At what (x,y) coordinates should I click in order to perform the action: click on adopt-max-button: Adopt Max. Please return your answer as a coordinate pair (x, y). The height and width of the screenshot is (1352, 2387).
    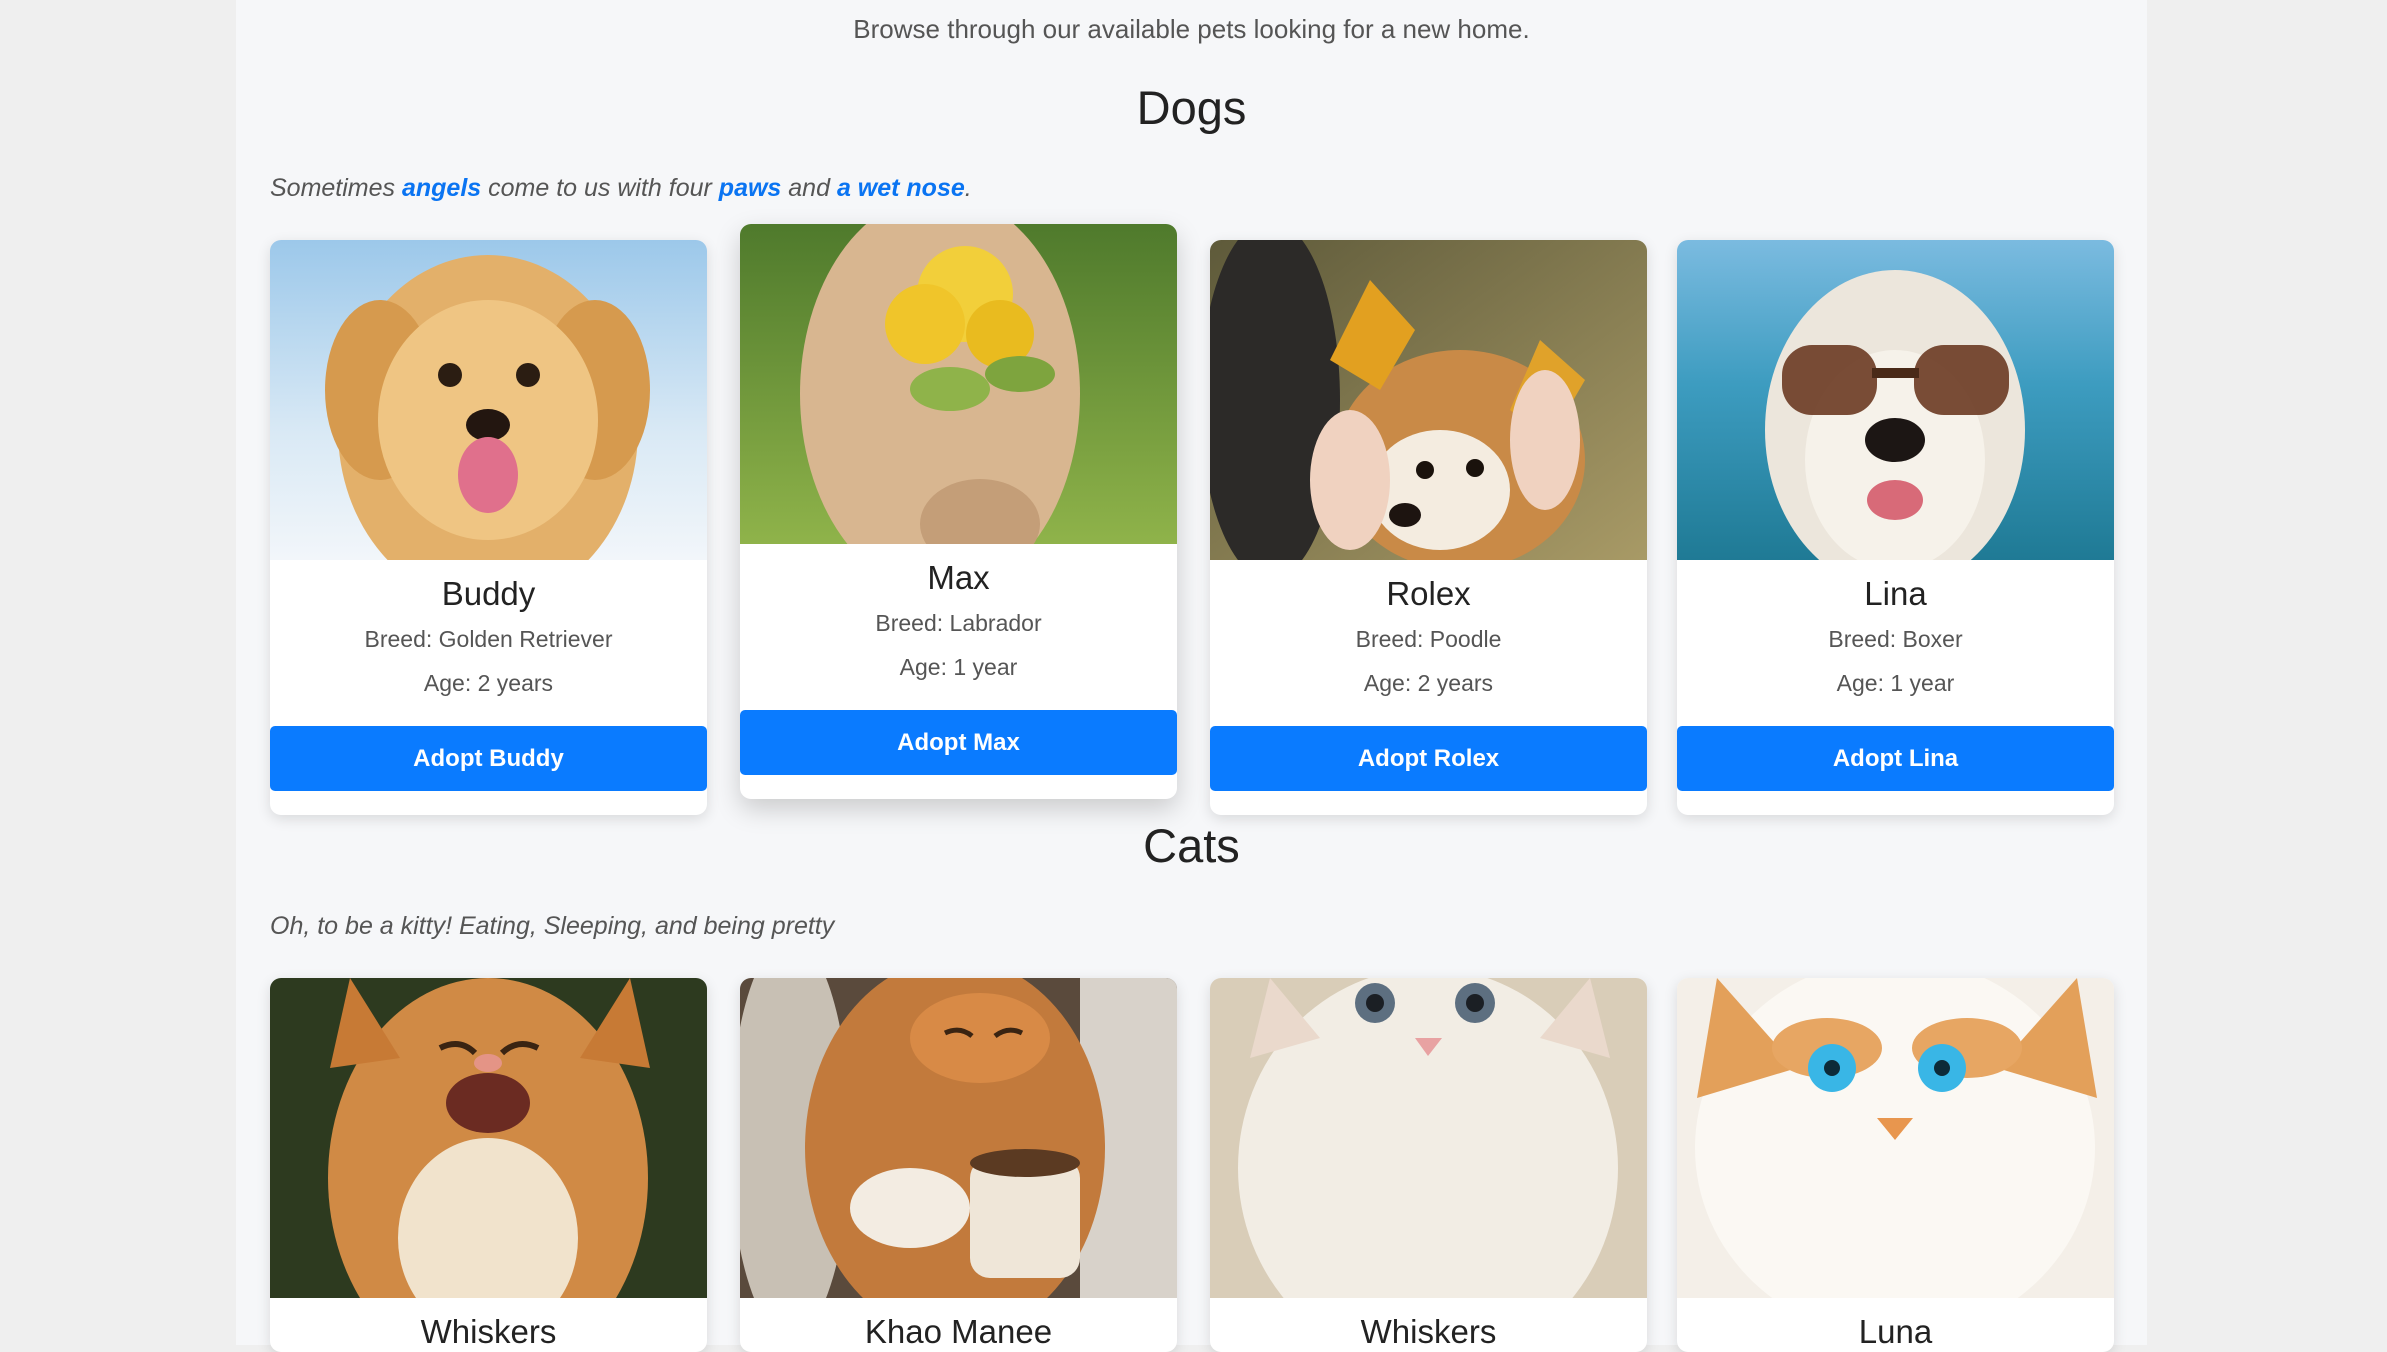
    Looking at the image, I should click on (958, 742).